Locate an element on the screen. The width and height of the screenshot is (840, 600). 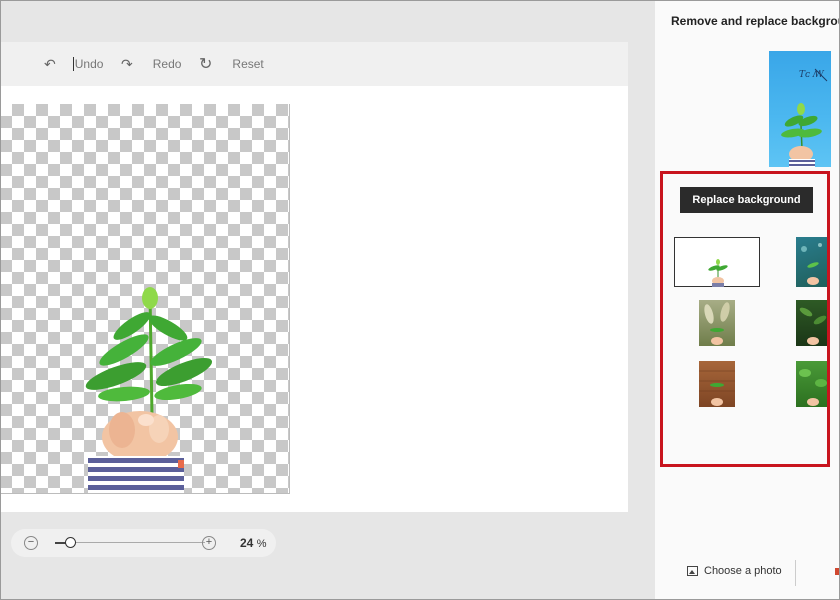
zoom-control: − + 24 % is located at coordinates (143, 543).